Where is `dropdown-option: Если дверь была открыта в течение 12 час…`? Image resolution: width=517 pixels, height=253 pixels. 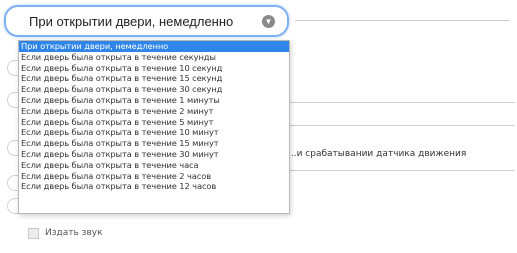 dropdown-option: Если дверь была открыта в течение 12 час… is located at coordinates (154, 186).